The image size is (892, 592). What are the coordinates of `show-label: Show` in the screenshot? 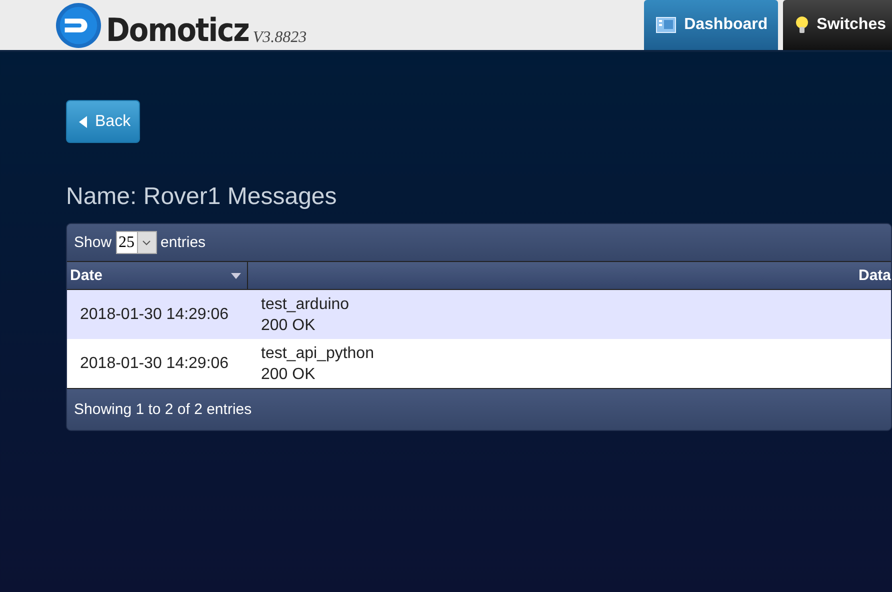 It's located at (93, 242).